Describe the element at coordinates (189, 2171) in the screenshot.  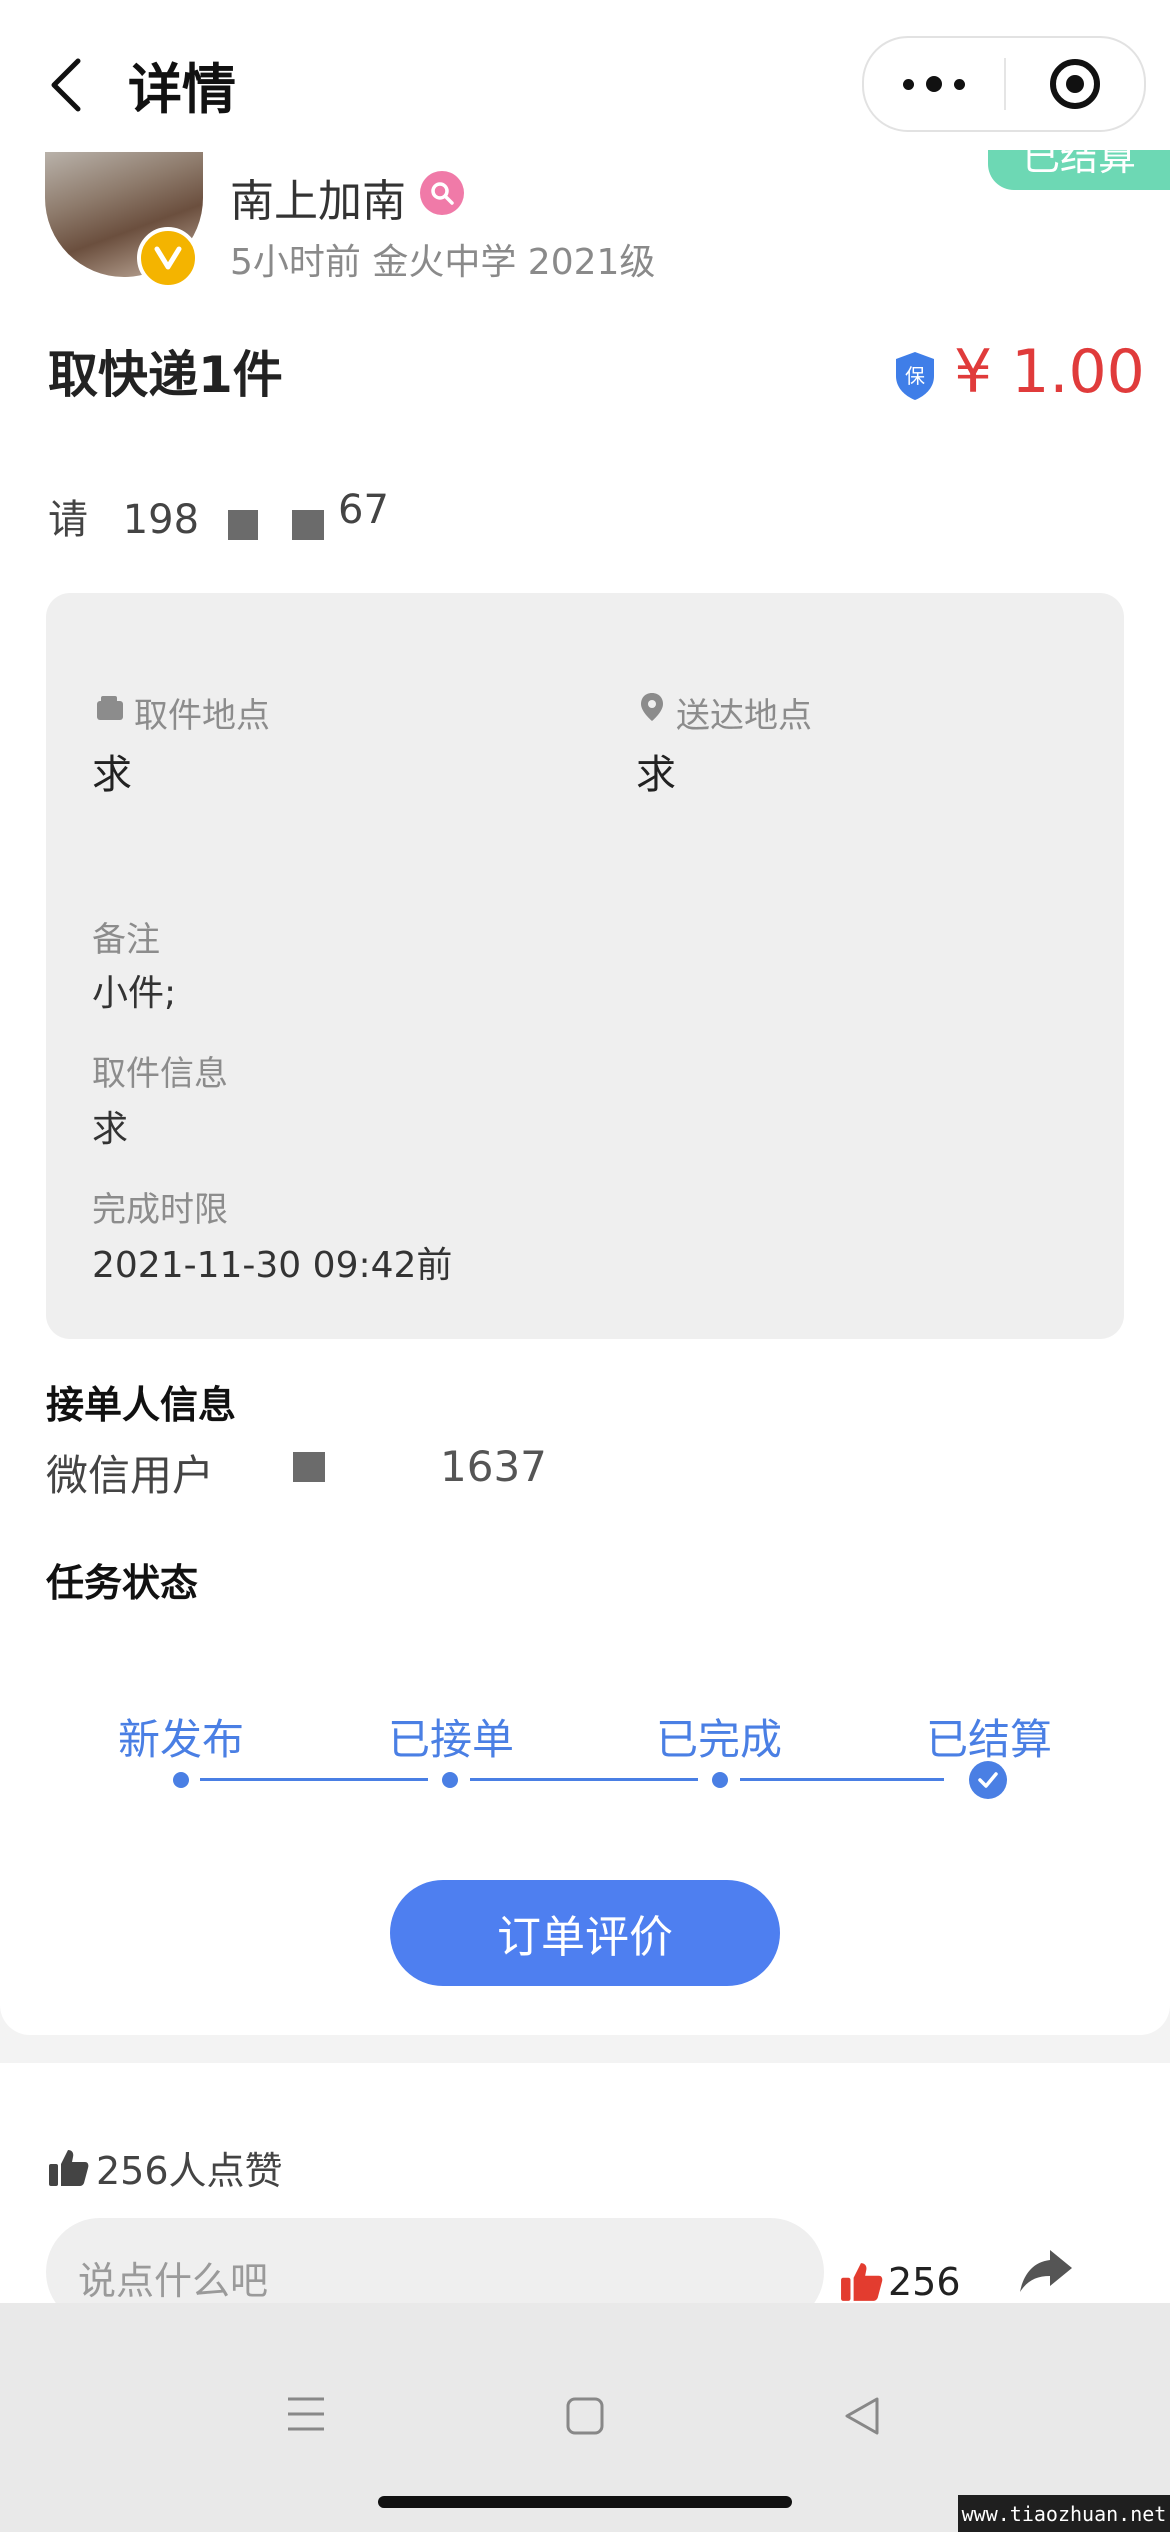
I see `likes-text: 256人点赞` at that location.